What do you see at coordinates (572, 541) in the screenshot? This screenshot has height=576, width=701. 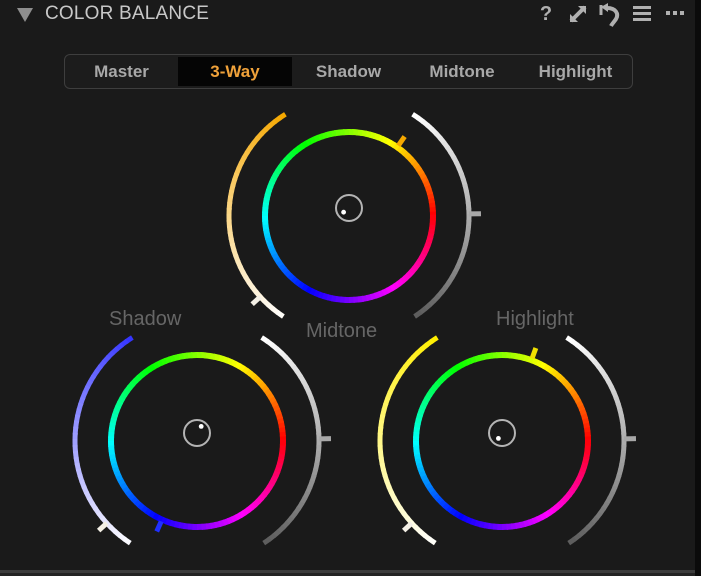 I see `highlight-luminance-arc-segment` at bounding box center [572, 541].